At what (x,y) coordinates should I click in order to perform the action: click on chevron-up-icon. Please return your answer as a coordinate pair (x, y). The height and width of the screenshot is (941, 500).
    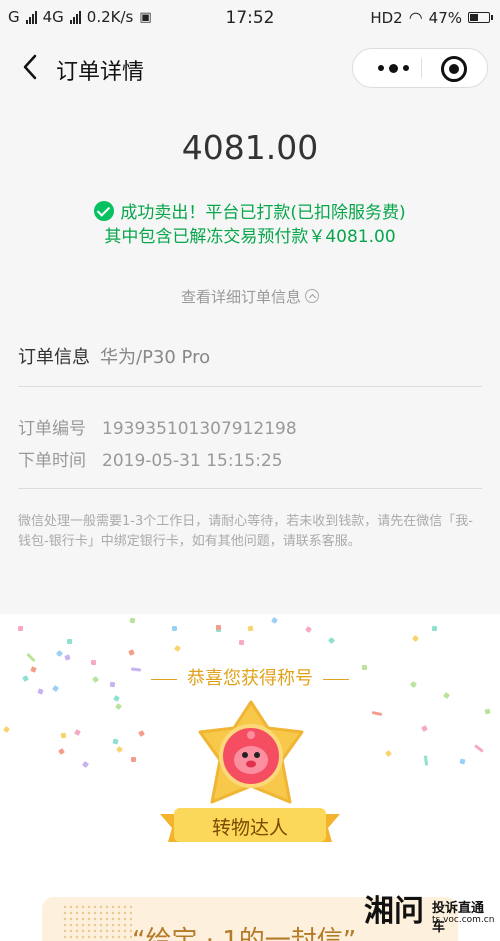
    Looking at the image, I should click on (312, 296).